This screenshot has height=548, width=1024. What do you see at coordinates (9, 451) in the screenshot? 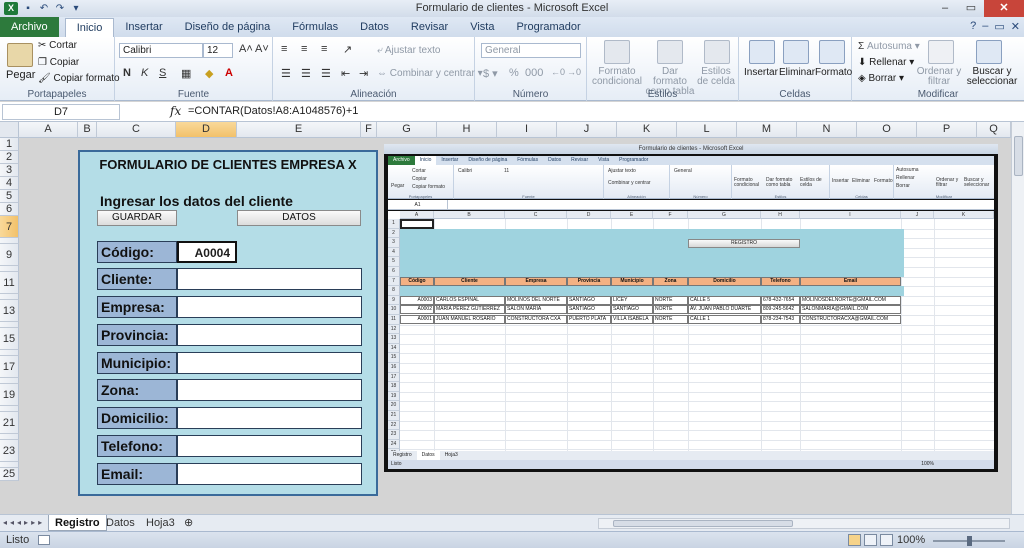
I see `row-header-23: 23` at bounding box center [9, 451].